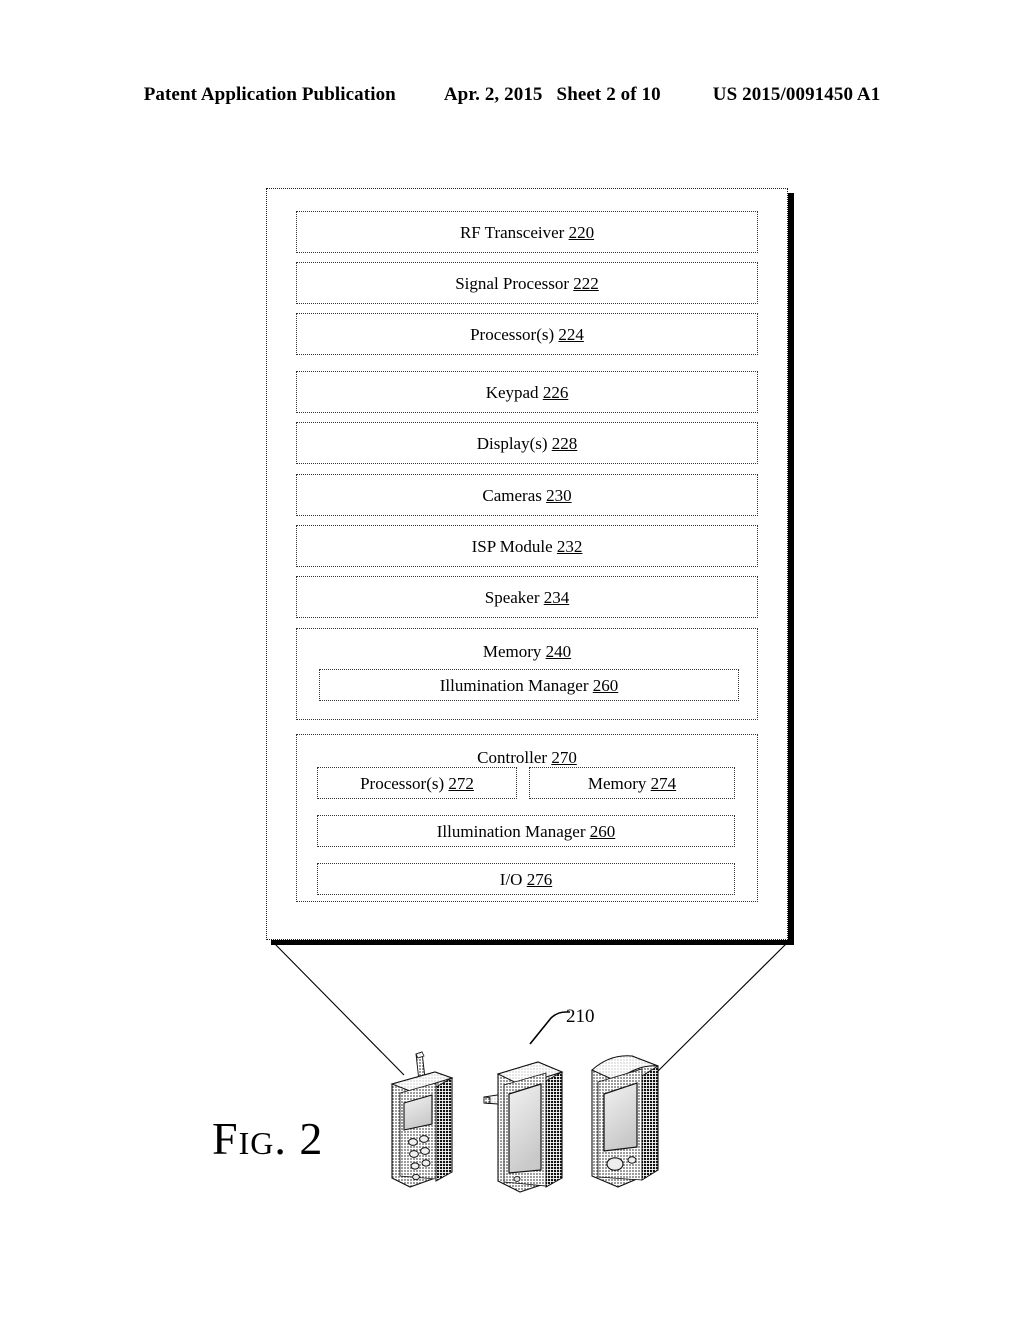 The height and width of the screenshot is (1320, 1024). Describe the element at coordinates (493, 94) in the screenshot. I see `header-date-text: Apr. 2, 2015` at that location.